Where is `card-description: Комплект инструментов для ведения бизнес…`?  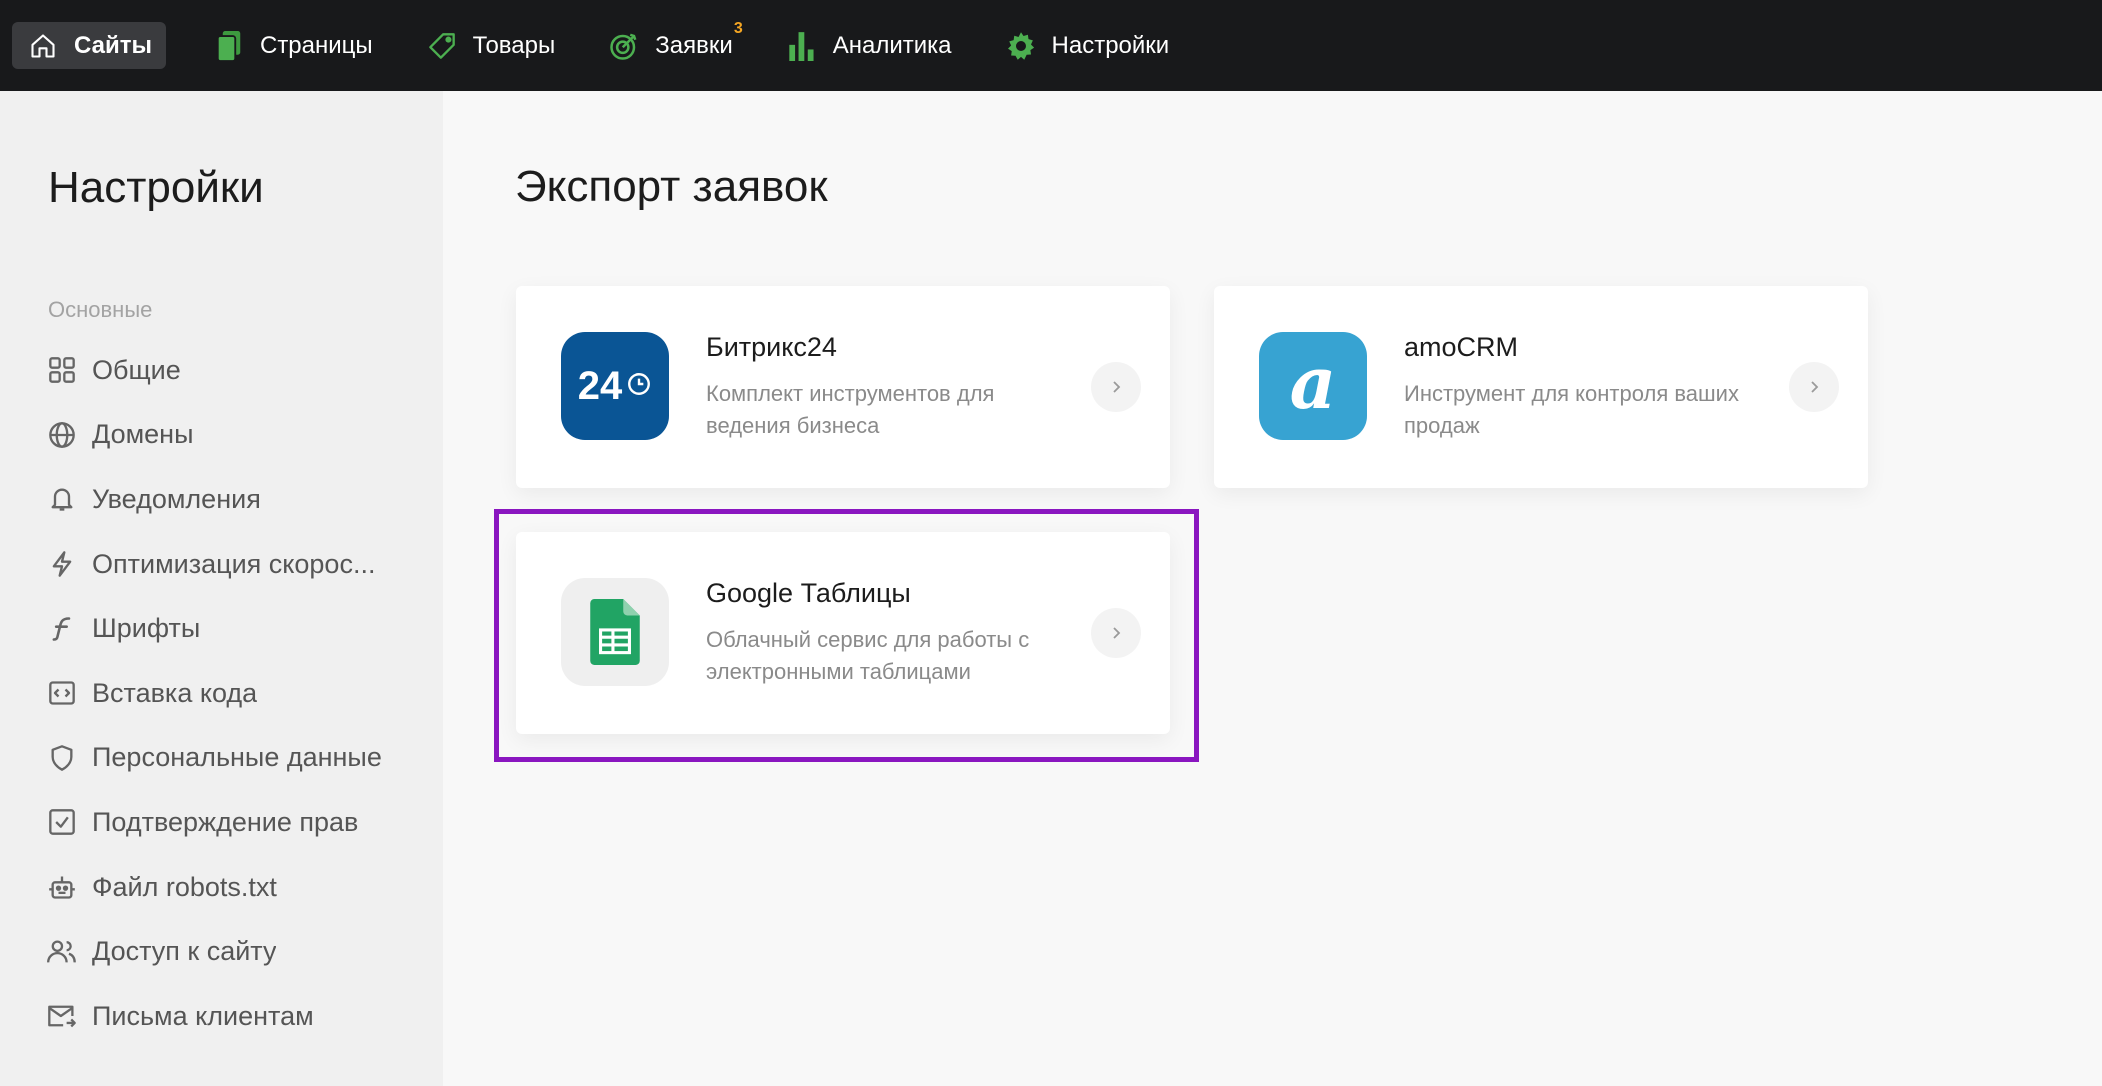
card-description: Комплект инструментов для ведения бизнес… is located at coordinates (850, 409).